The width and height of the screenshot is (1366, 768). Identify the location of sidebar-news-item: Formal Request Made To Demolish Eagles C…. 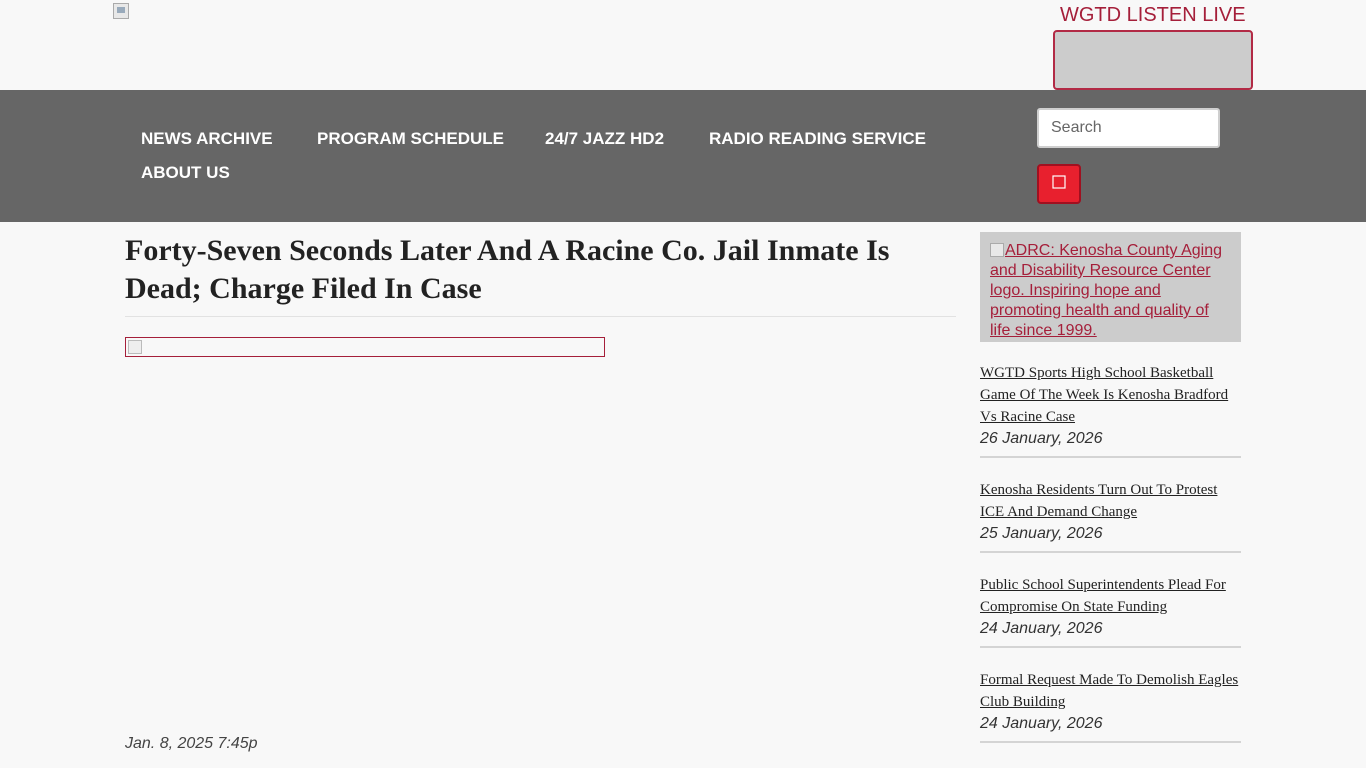
(1110, 706).